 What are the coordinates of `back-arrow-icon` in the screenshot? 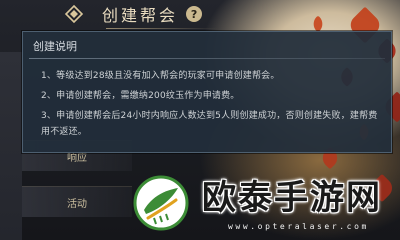 It's located at (74, 14).